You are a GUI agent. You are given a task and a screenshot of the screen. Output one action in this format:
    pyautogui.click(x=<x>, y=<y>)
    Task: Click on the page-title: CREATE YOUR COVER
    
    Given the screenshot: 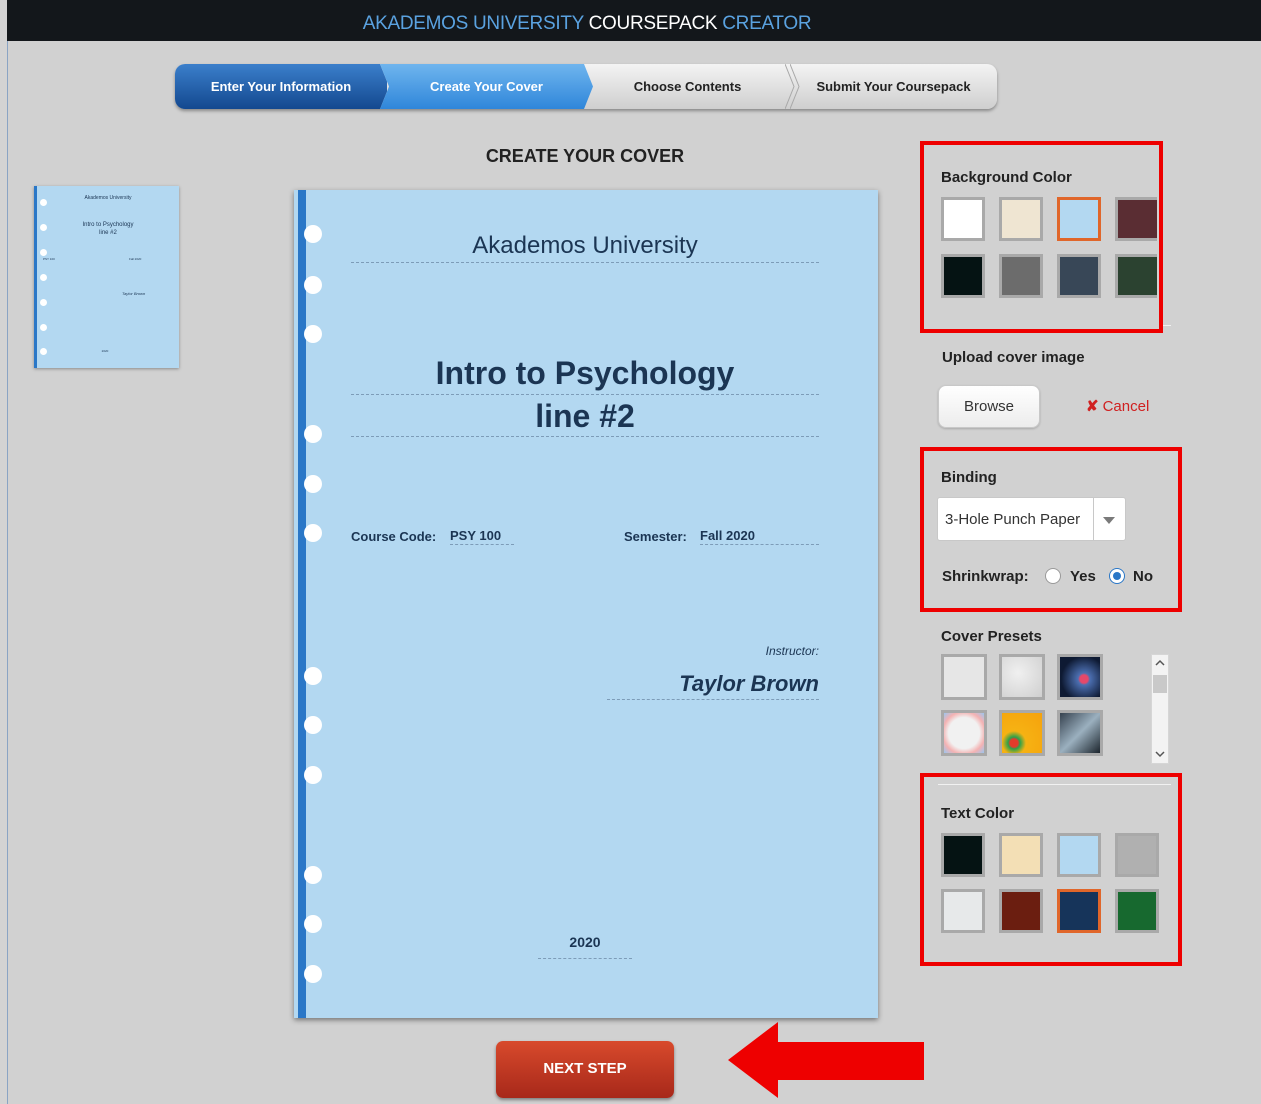 What is the action you would take?
    pyautogui.click(x=585, y=156)
    